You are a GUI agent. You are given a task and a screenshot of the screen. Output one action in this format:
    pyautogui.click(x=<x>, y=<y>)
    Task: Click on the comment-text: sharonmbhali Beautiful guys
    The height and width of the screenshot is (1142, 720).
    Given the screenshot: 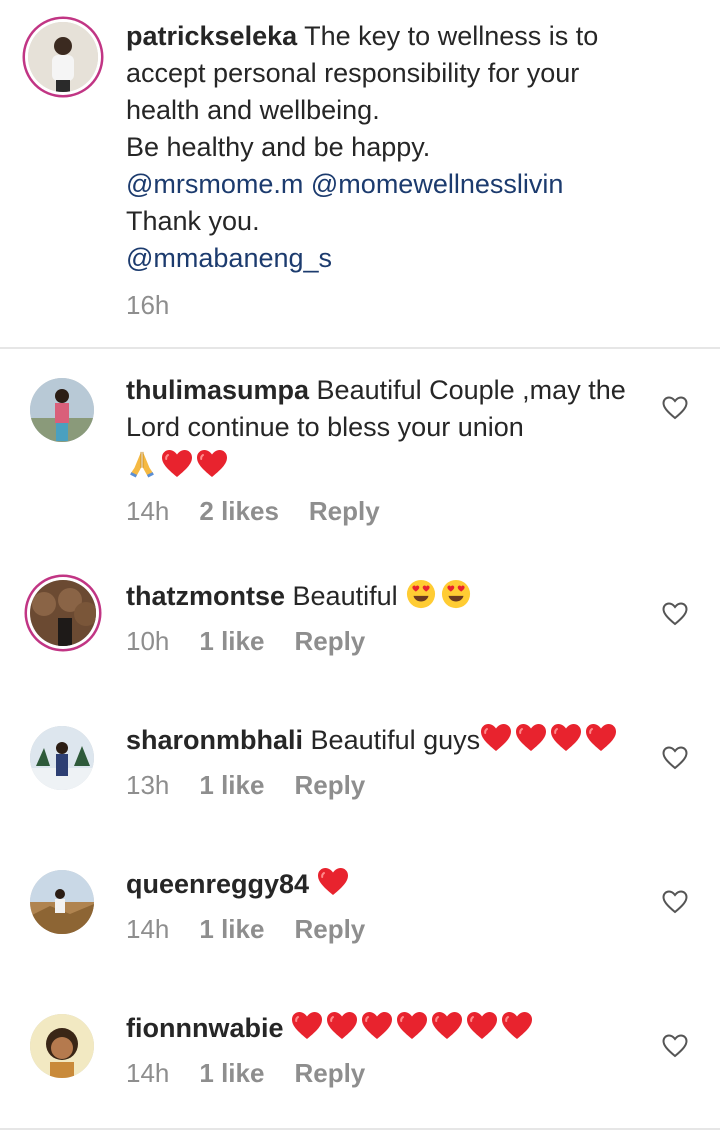 What is the action you would take?
    pyautogui.click(x=373, y=740)
    